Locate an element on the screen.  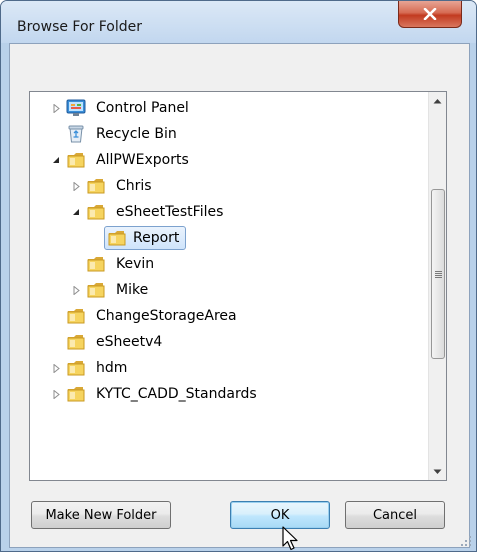
tree-item-hdm: hdm is located at coordinates (90, 368).